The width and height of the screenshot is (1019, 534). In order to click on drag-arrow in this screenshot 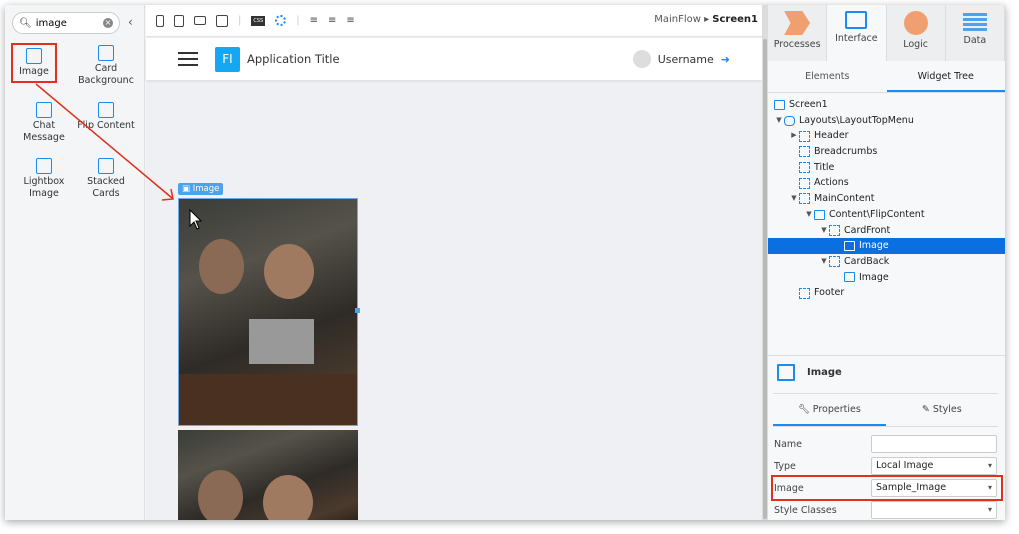, I will do `click(119, 156)`.